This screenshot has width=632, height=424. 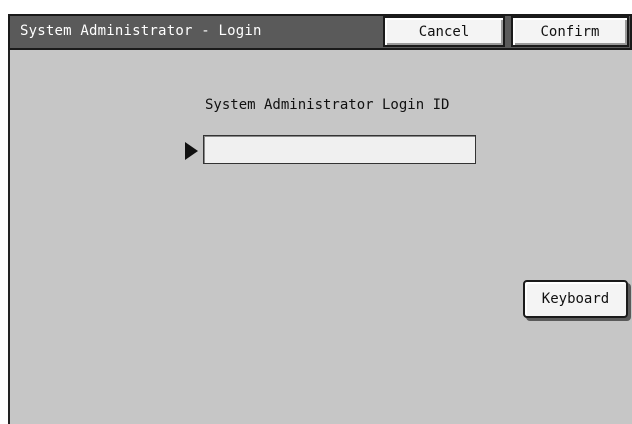 What do you see at coordinates (327, 105) in the screenshot?
I see `login-id-label: System Administrator Login ID` at bounding box center [327, 105].